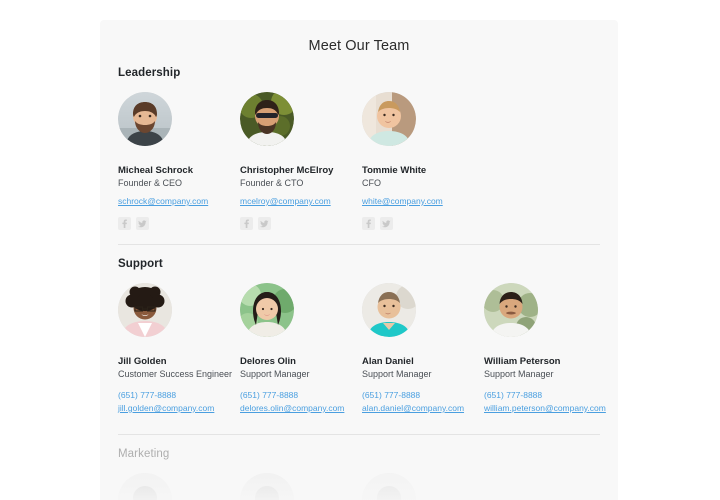  What do you see at coordinates (142, 361) in the screenshot?
I see `member-name: Jill Golden` at bounding box center [142, 361].